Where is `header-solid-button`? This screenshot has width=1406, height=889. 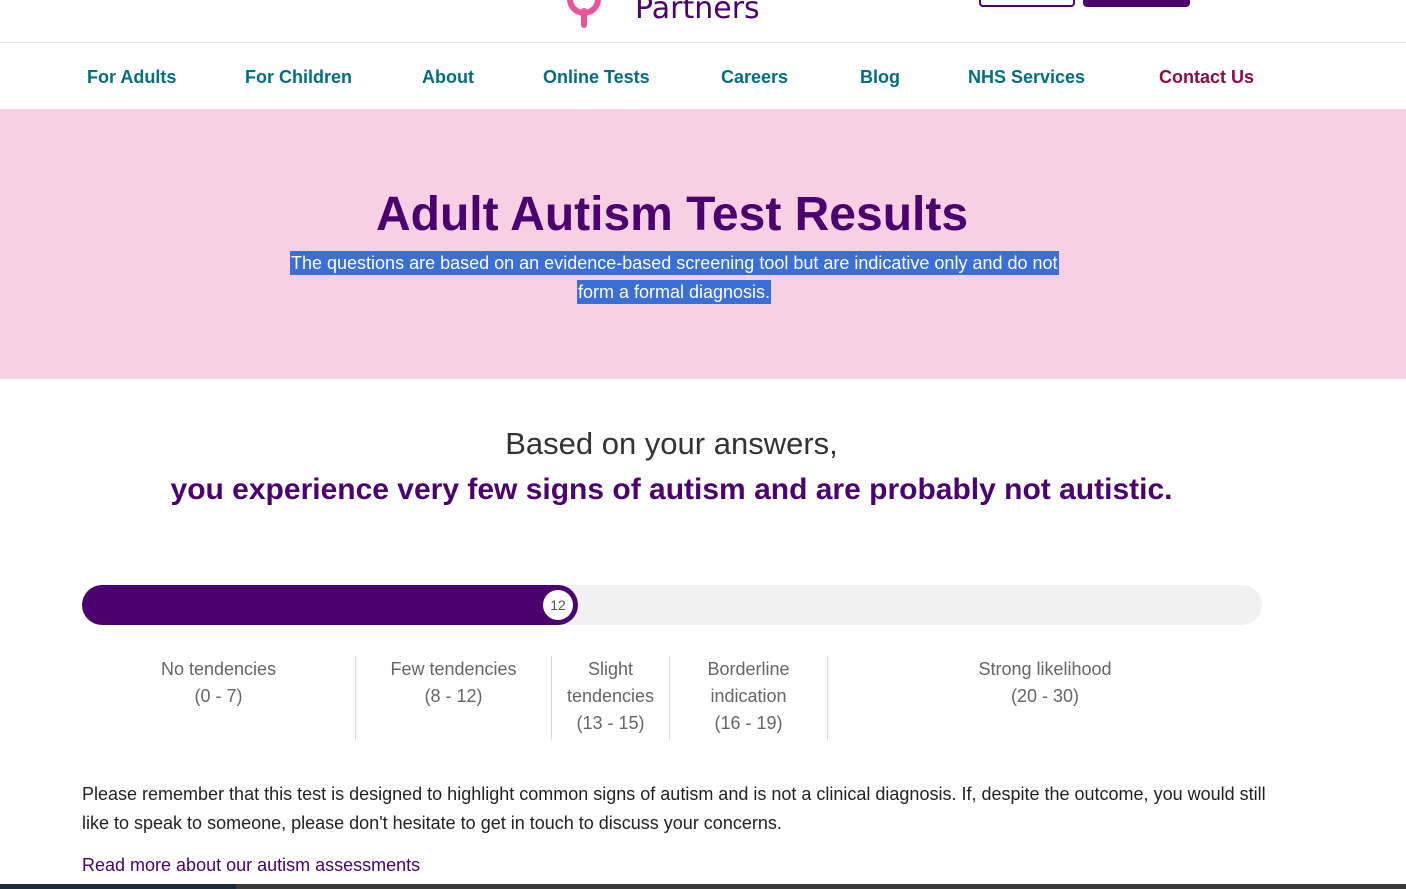
header-solid-button is located at coordinates (1136, 3).